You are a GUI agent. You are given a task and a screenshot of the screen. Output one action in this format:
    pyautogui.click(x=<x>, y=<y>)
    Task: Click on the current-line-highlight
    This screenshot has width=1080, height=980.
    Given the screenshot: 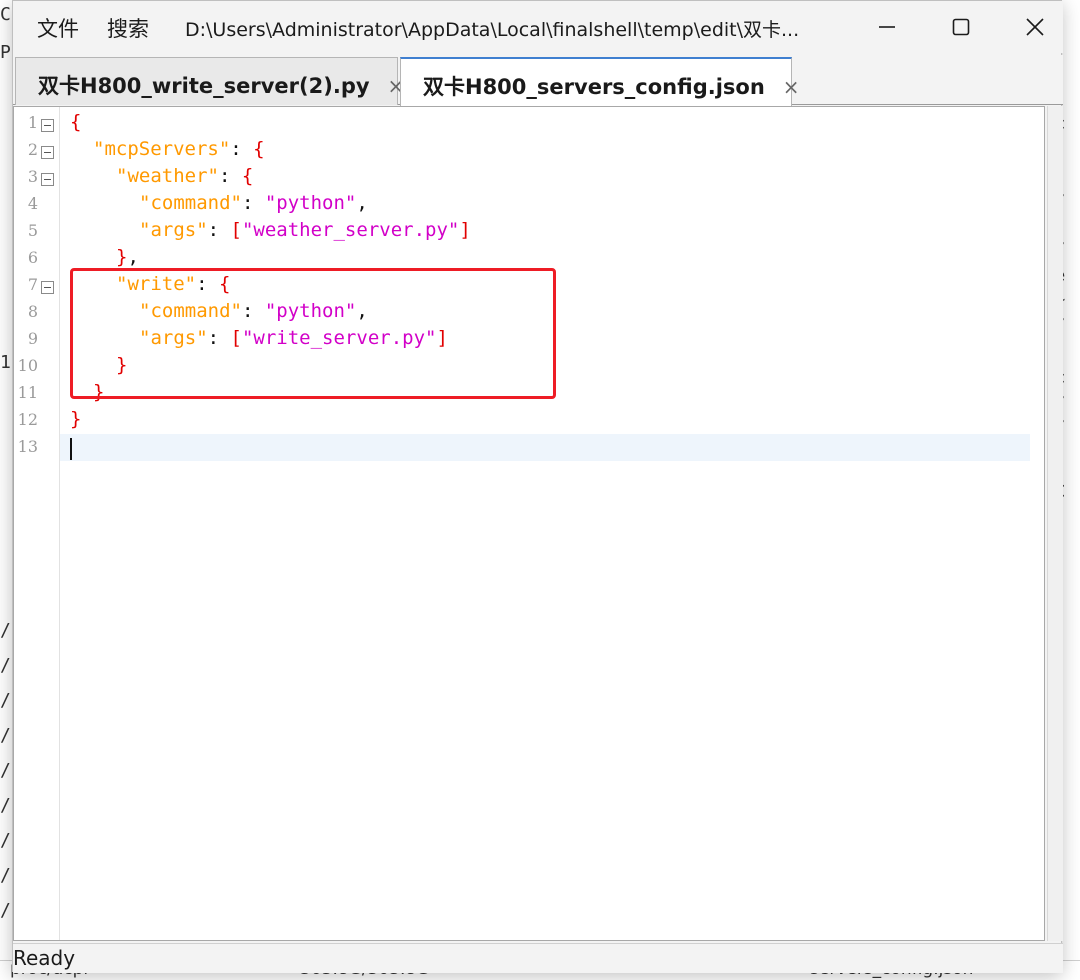 What is the action you would take?
    pyautogui.click(x=545, y=447)
    